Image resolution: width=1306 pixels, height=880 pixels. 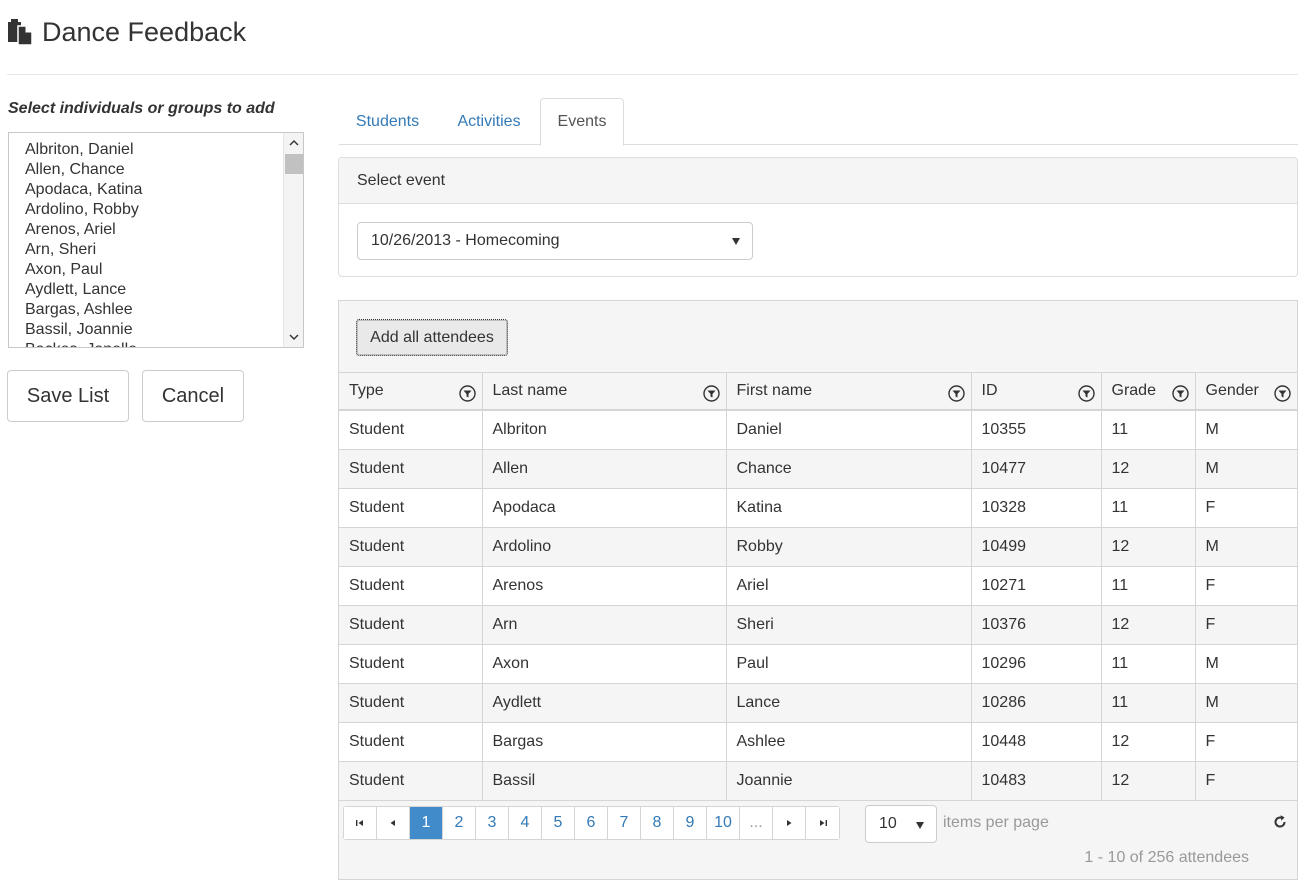 I want to click on table-cell: Ashlee, so click(x=849, y=742).